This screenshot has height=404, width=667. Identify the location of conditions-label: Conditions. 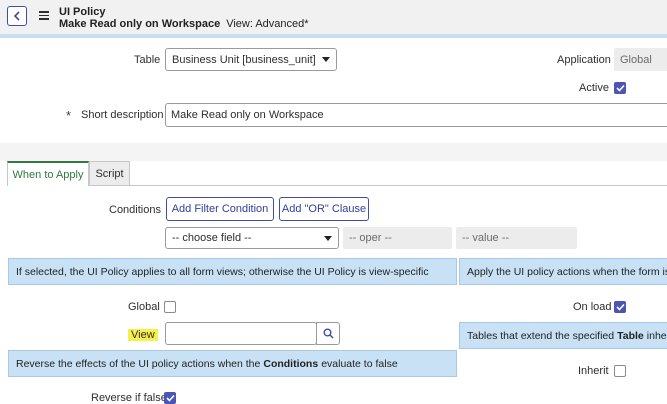
(135, 210).